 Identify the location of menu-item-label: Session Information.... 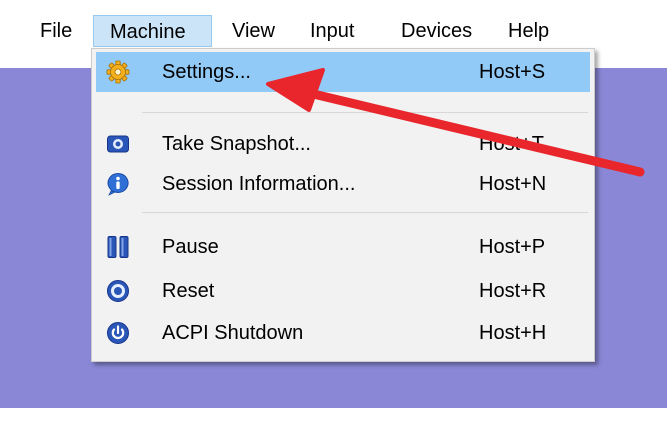
(259, 184).